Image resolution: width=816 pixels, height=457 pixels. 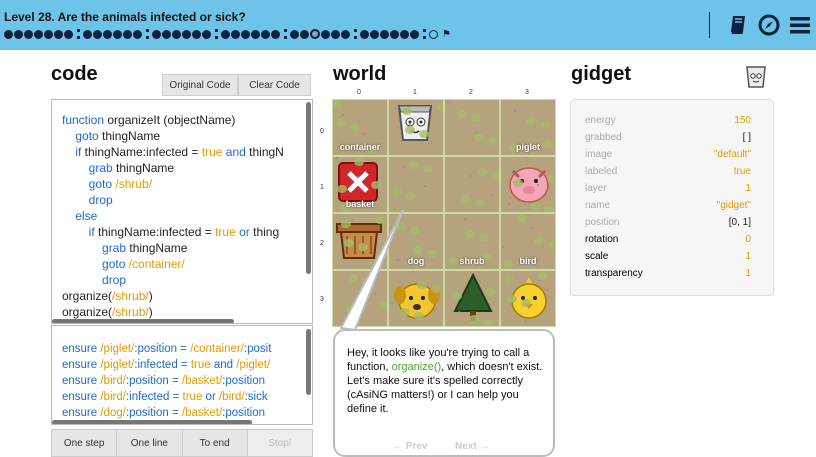 I want to click on code-scrollbar-horizontal, so click(x=143, y=321).